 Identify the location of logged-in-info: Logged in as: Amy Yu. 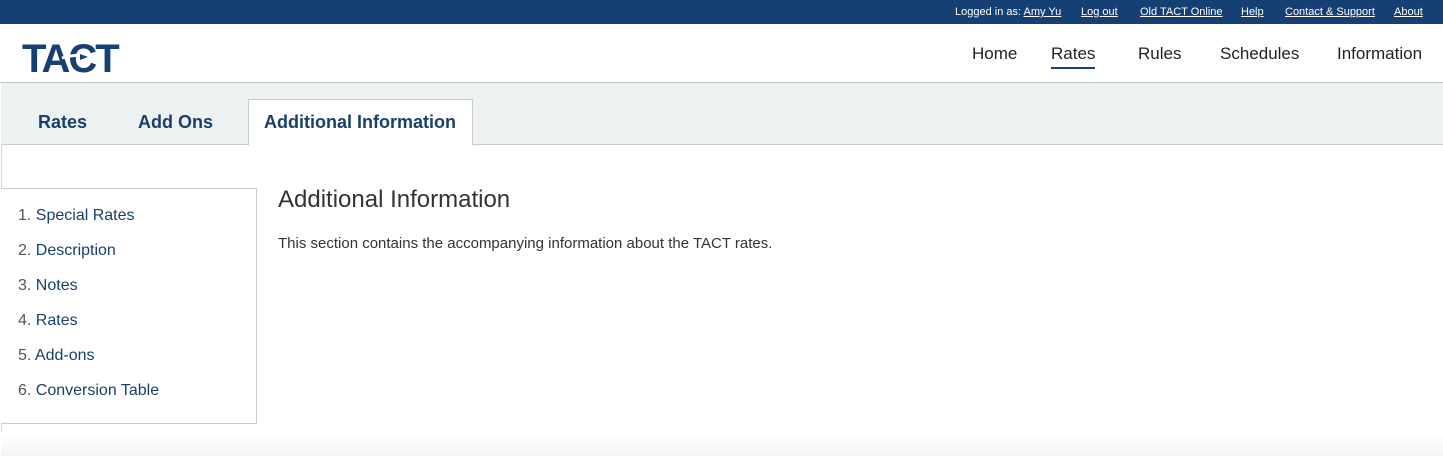
(1008, 12).